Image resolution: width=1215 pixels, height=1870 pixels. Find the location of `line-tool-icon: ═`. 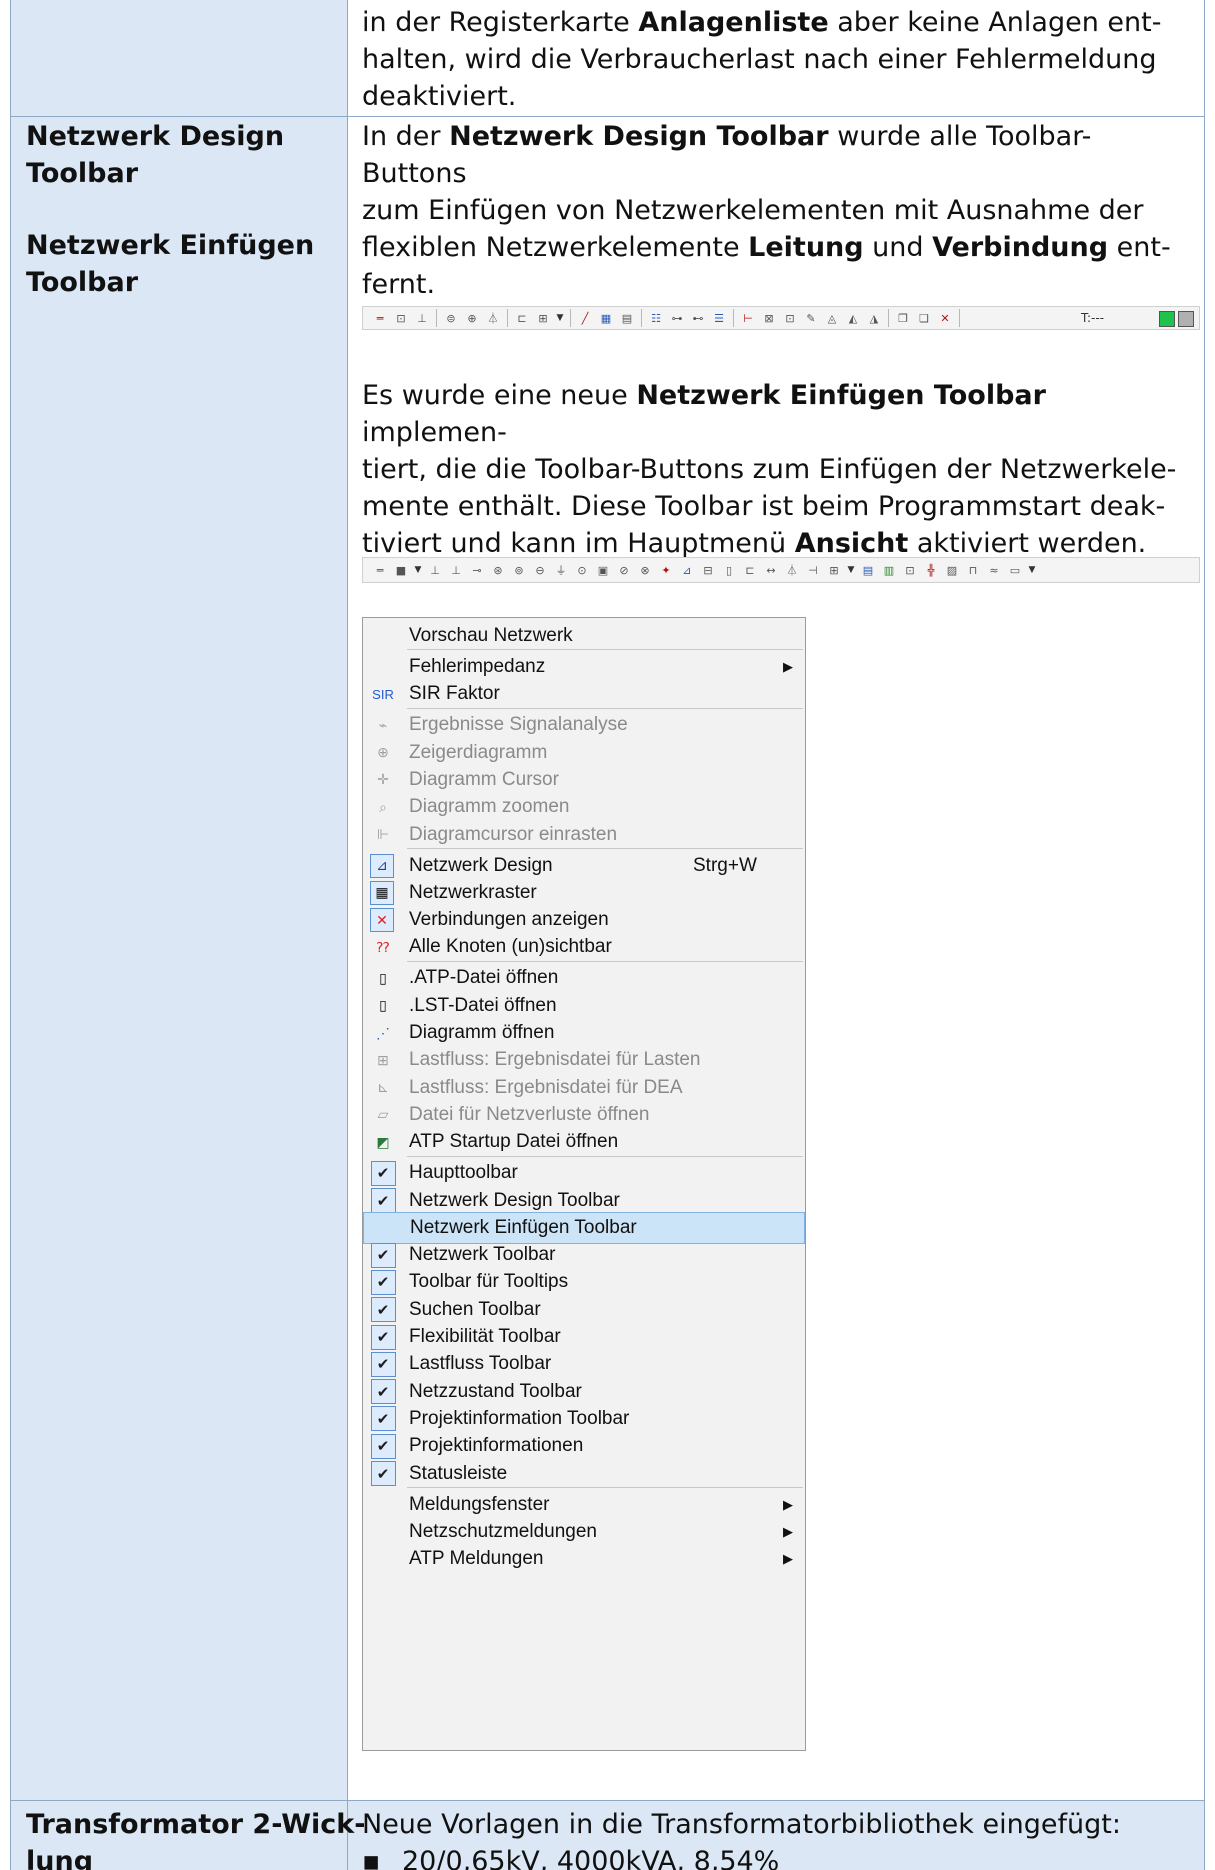

line-tool-icon: ═ is located at coordinates (380, 318).